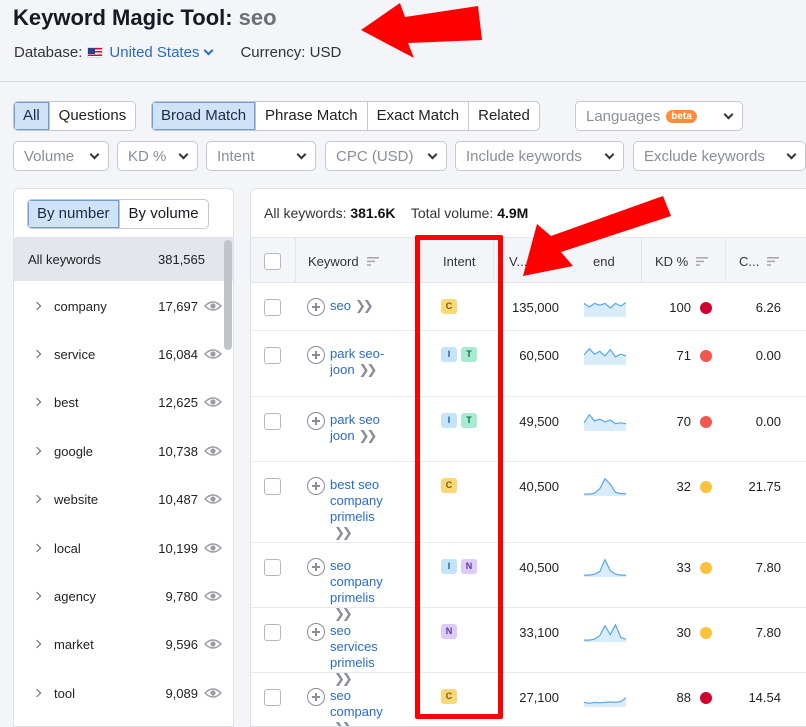  I want to click on database-label: Database:, so click(48, 52).